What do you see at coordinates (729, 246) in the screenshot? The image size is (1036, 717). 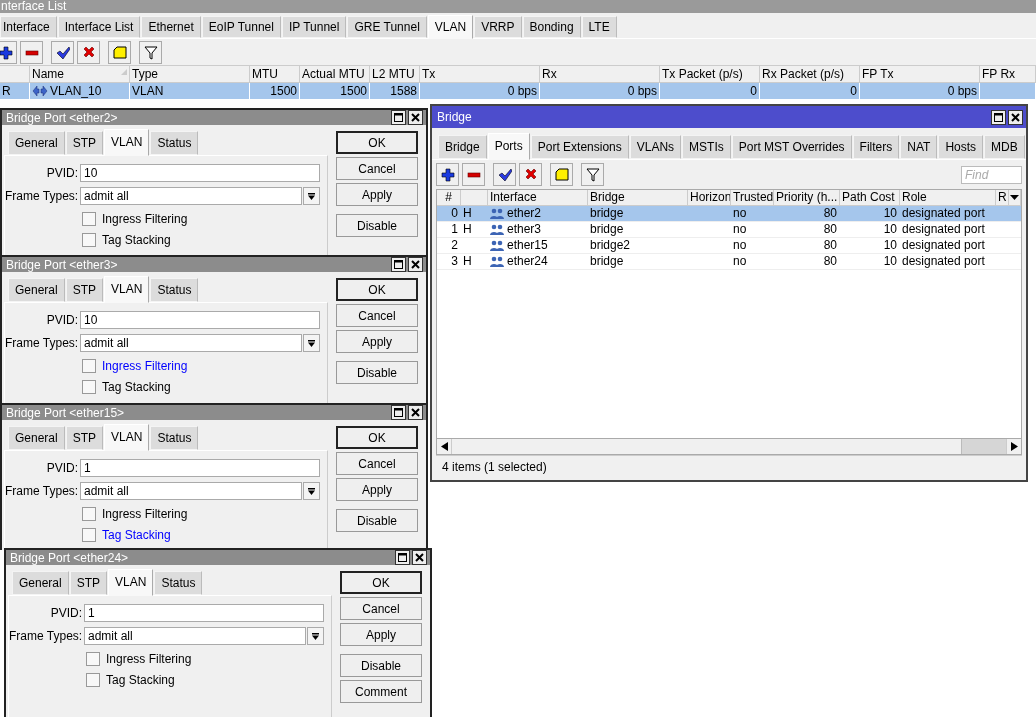 I see `table-row: 2 ether15 bridge2 no 80 10 designated port` at bounding box center [729, 246].